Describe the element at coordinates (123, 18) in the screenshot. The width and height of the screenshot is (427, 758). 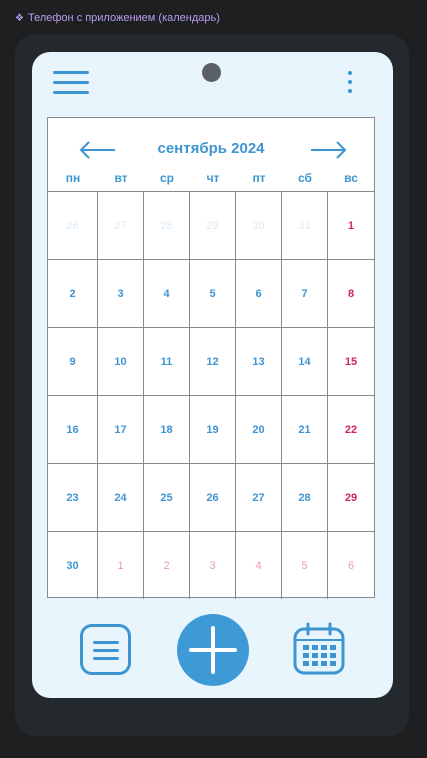
I see `frame-label-text: Телефон с приложением (календарь)` at that location.